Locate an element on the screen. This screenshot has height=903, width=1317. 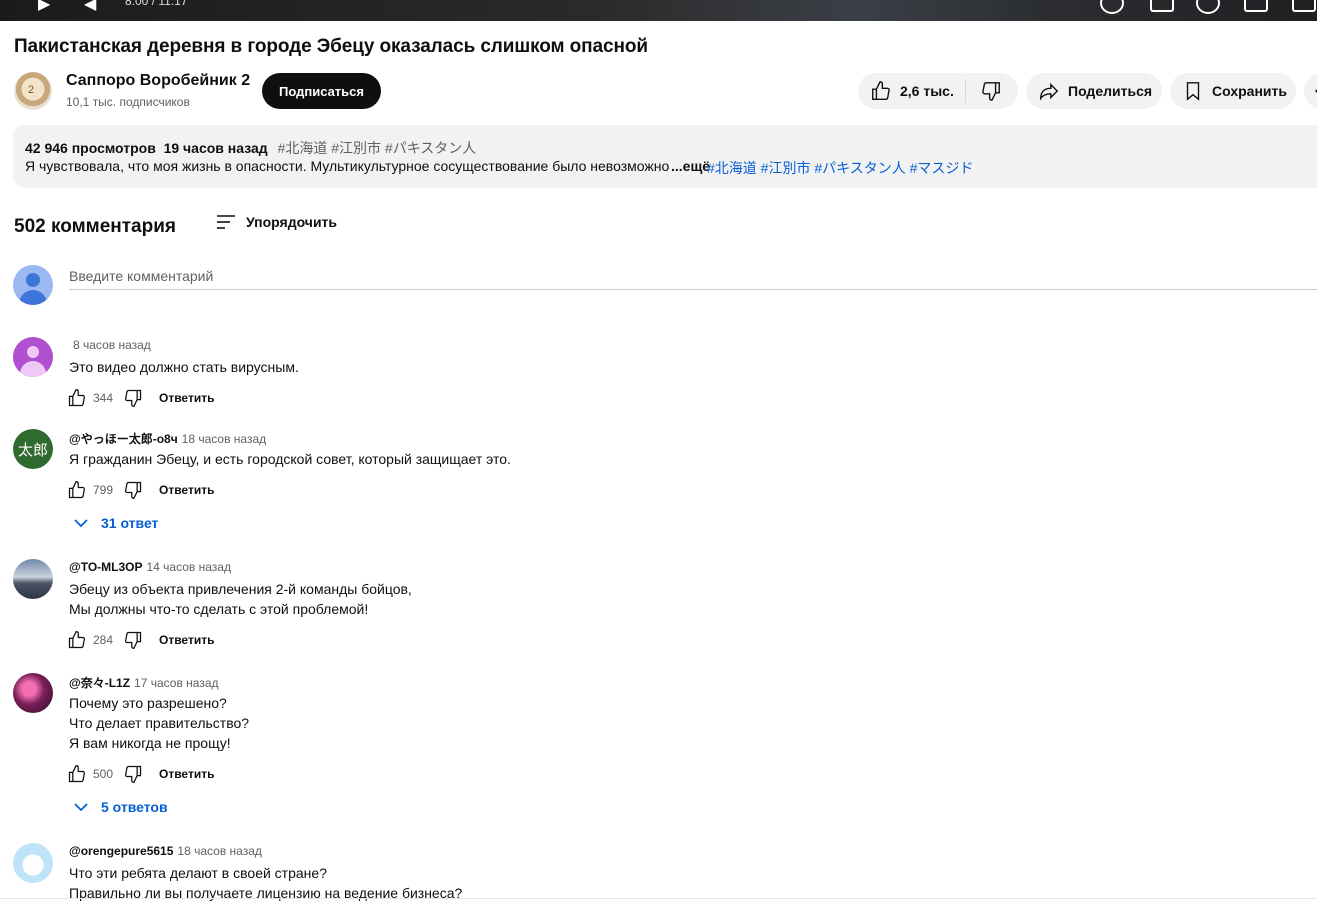
comment-time: 14 часов назад is located at coordinates (188, 567).